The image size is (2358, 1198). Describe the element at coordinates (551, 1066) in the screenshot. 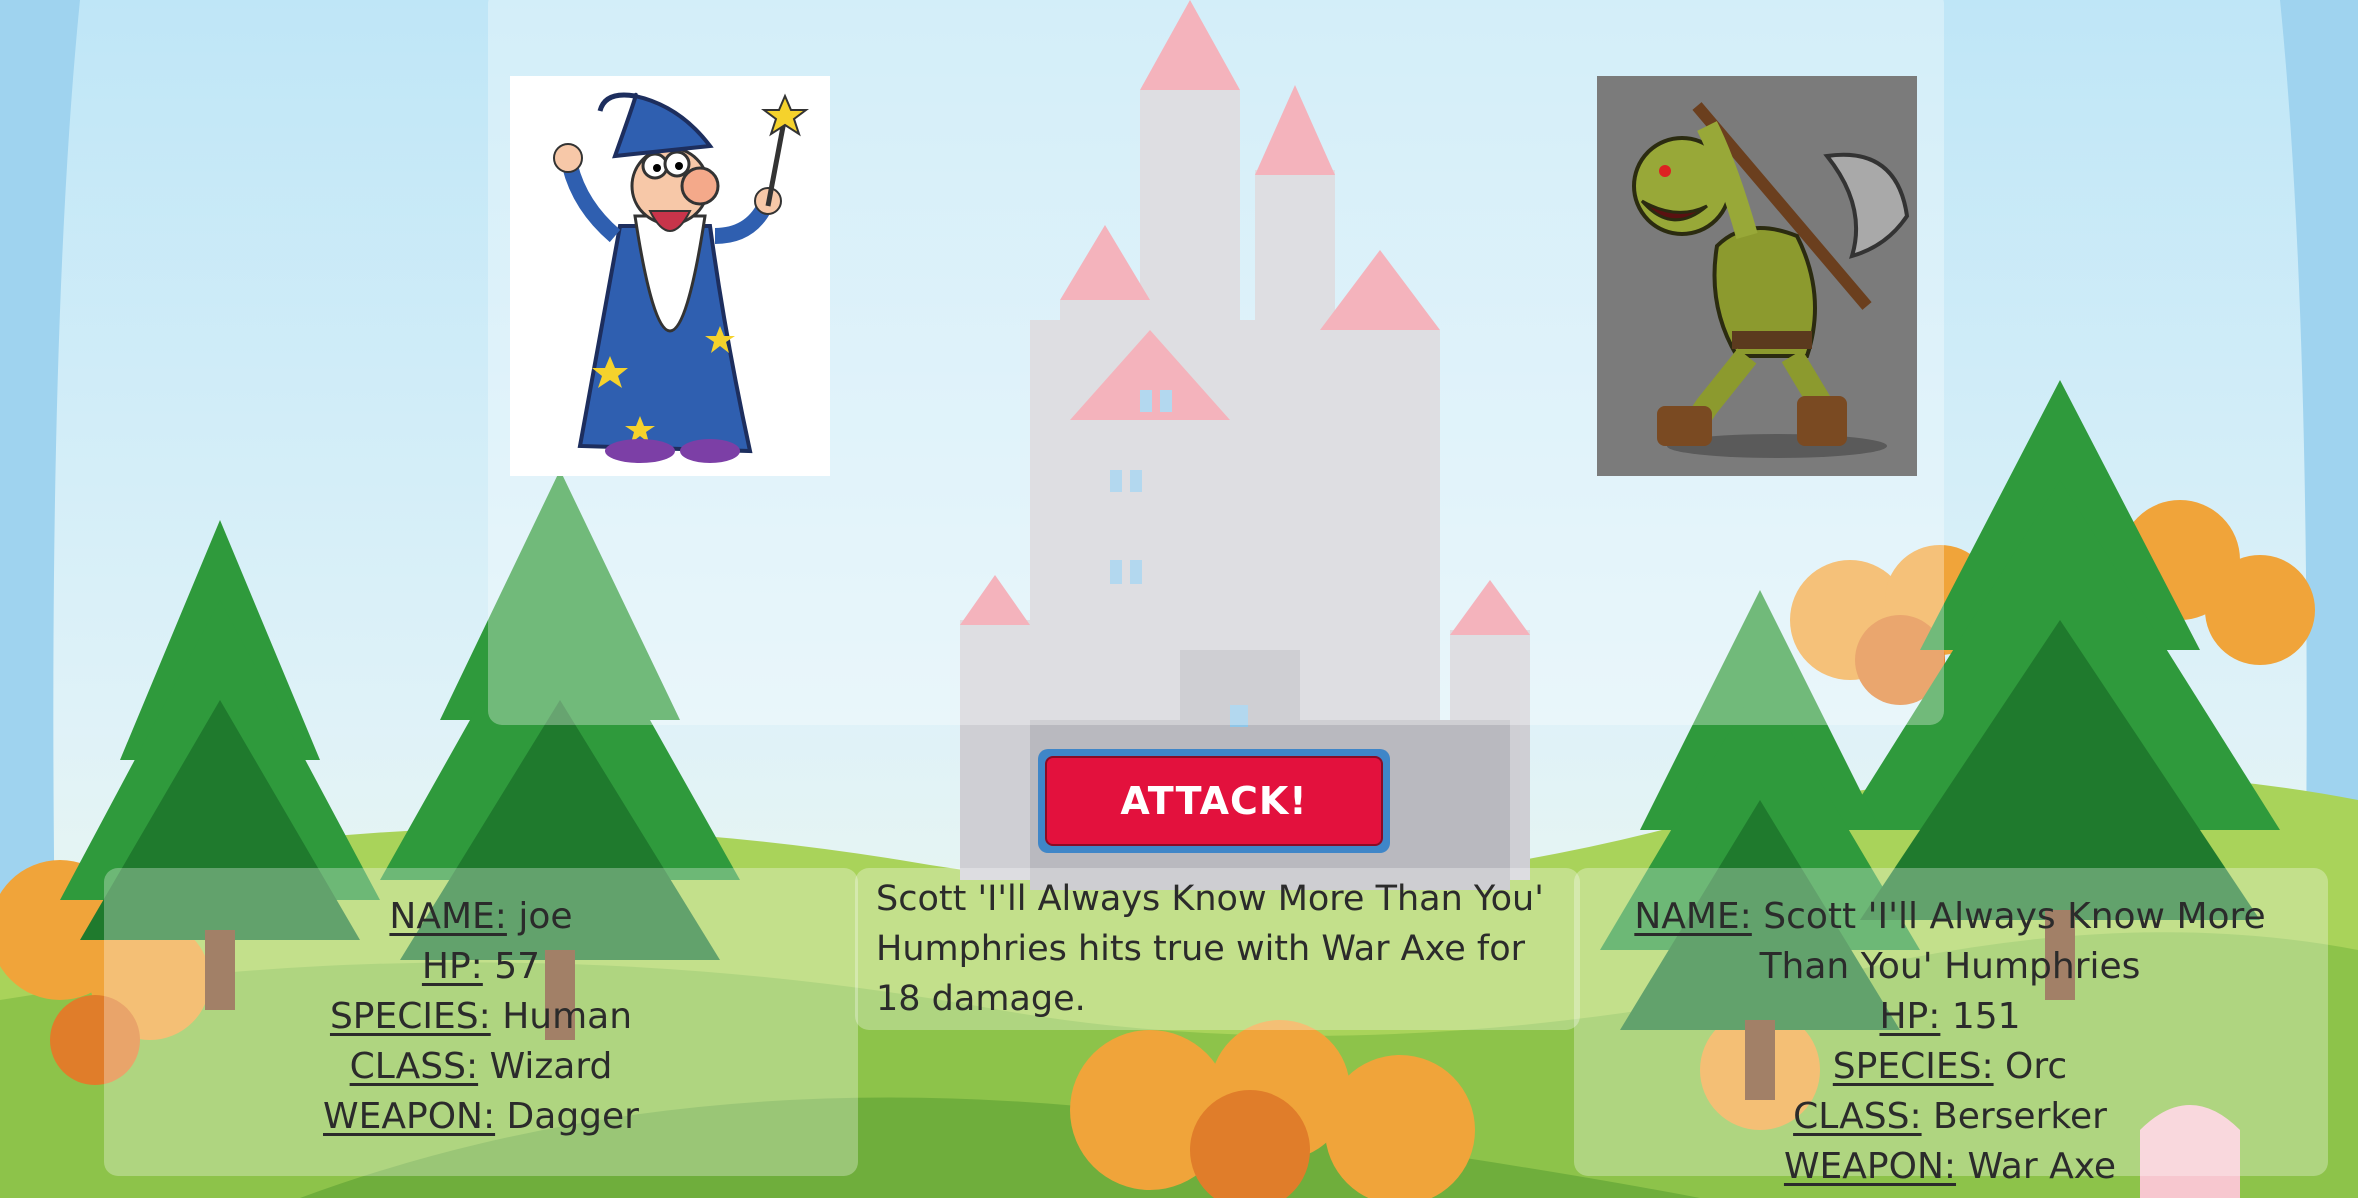

I see `player-class-value: Wizard` at that location.